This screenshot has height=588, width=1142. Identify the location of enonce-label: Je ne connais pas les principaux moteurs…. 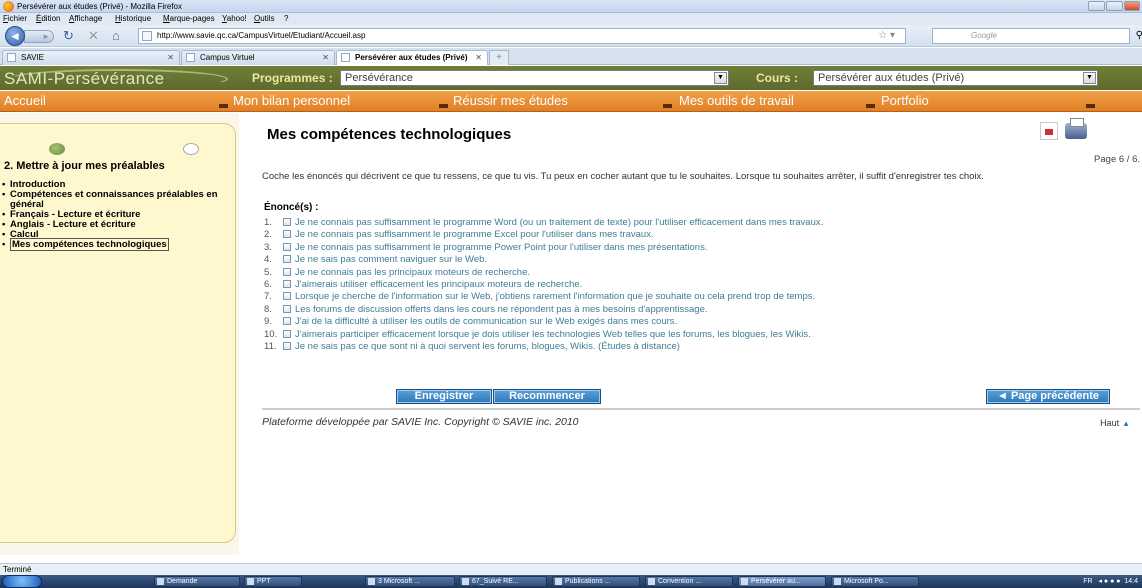
(412, 272).